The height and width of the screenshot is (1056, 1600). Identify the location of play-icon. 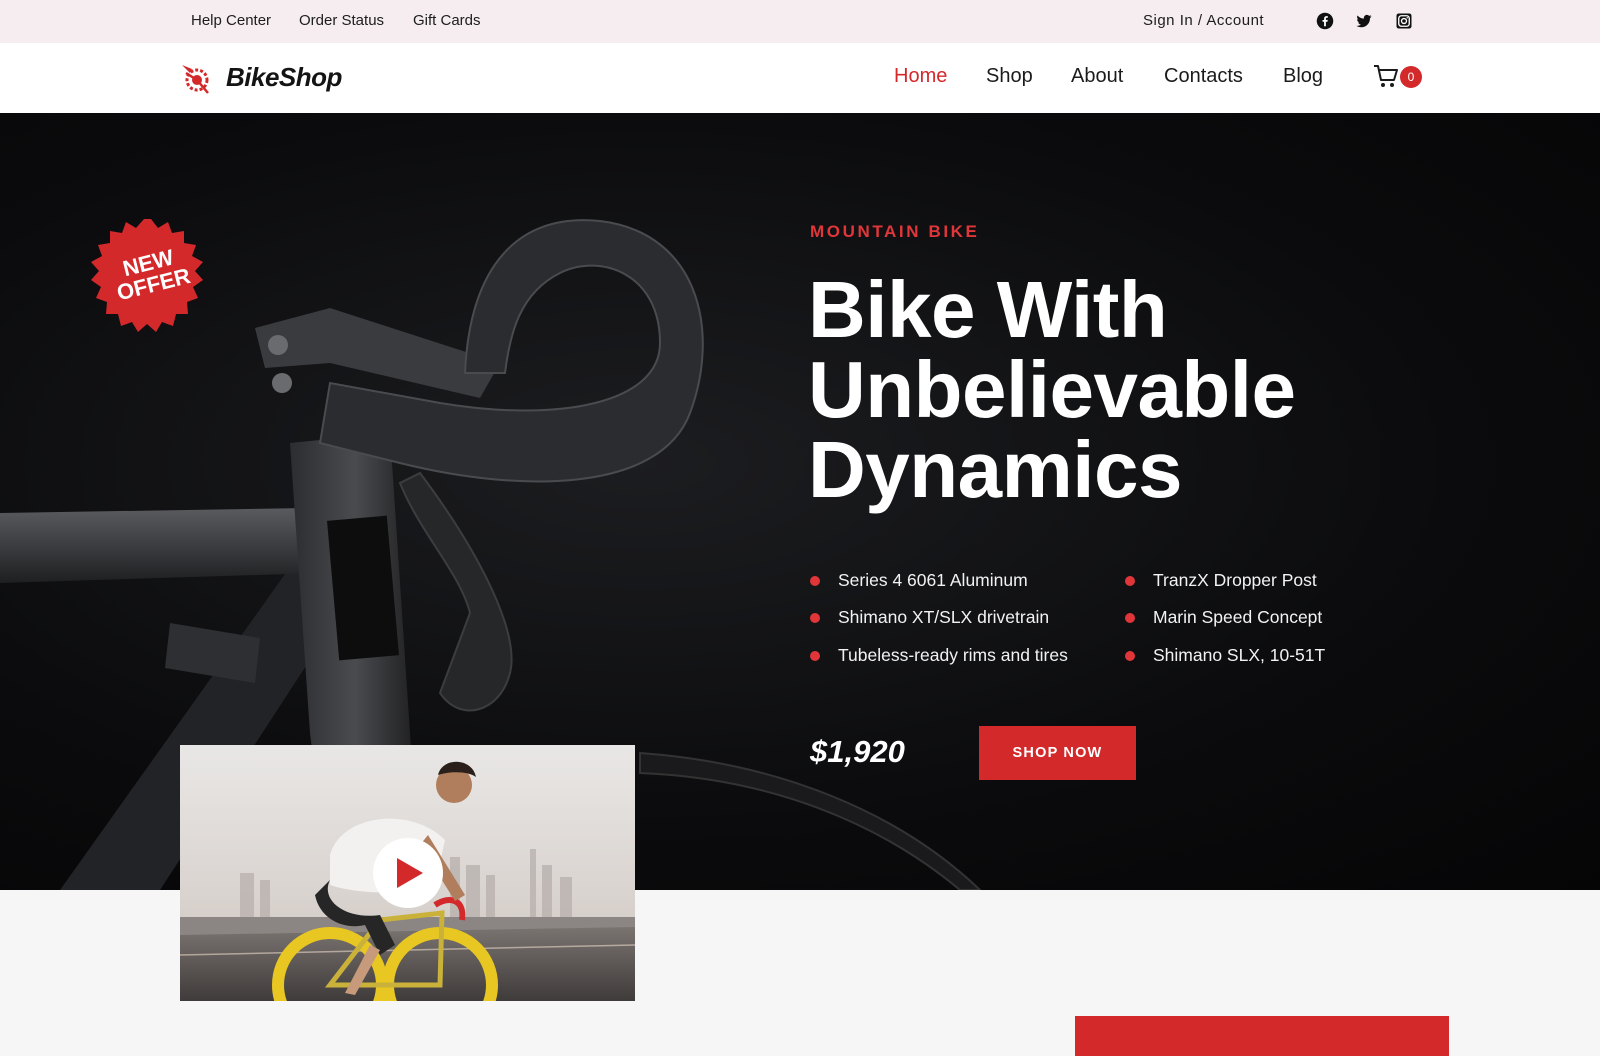
(410, 873).